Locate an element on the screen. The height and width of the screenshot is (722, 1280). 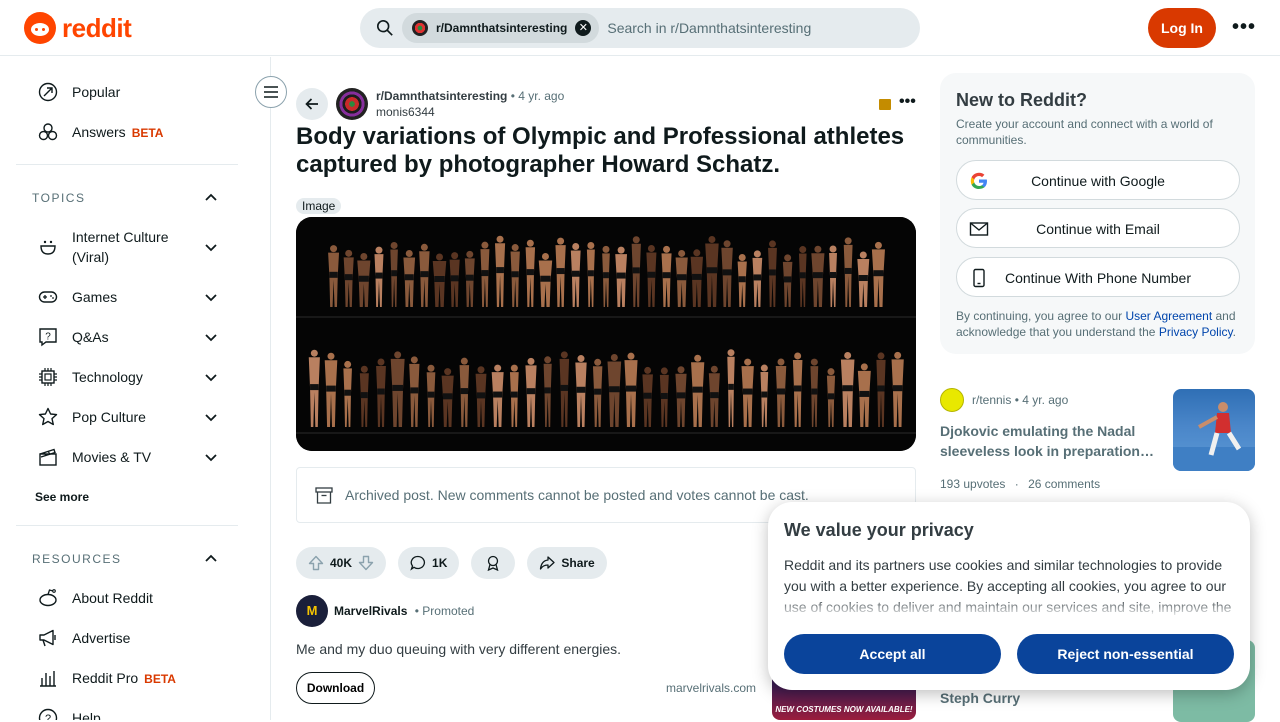
bar-chart-icon is located at coordinates (48, 679).